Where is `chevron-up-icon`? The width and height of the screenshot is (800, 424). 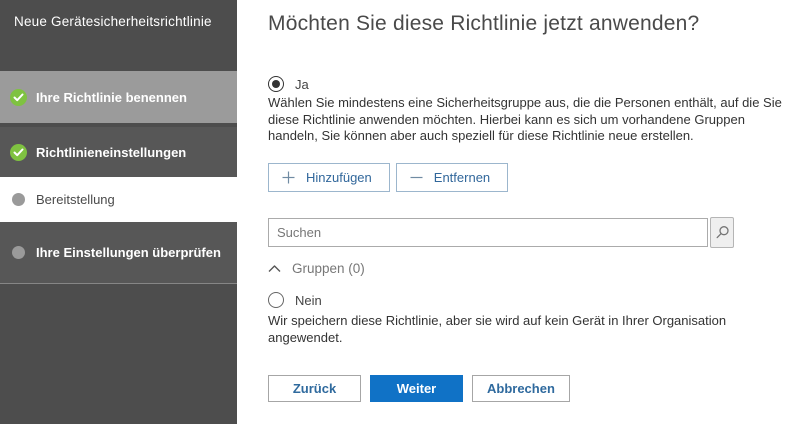
chevron-up-icon is located at coordinates (274, 268).